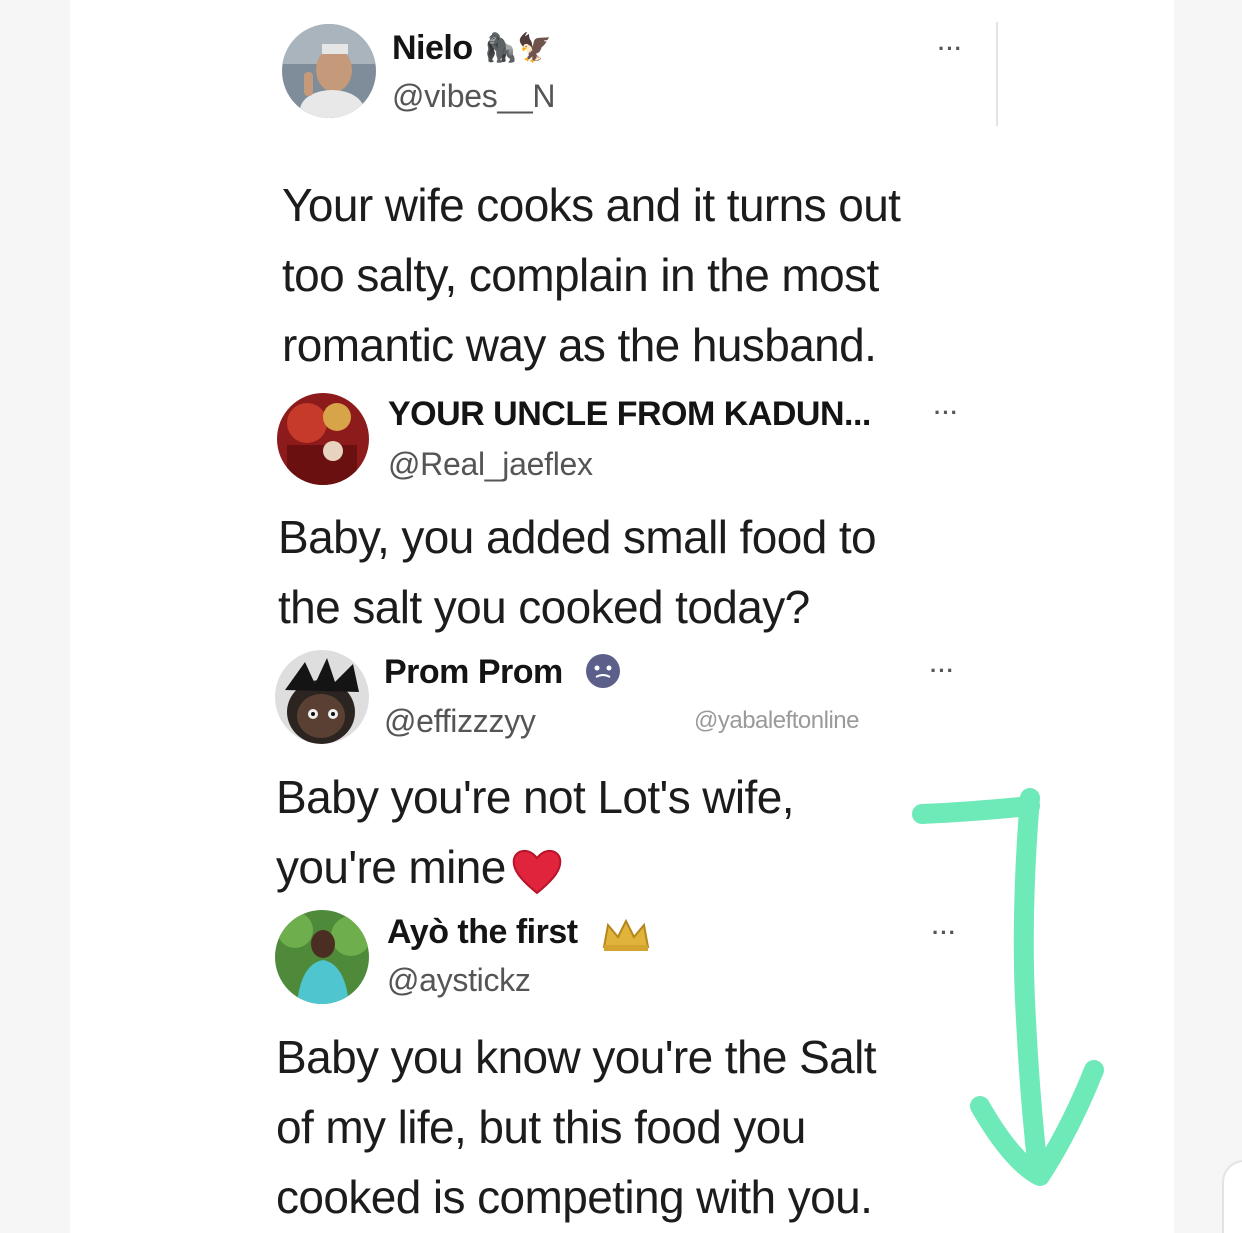 The width and height of the screenshot is (1242, 1233). Describe the element at coordinates (535, 797) in the screenshot. I see `tweet-line: Baby you're not Lot's wife,` at that location.